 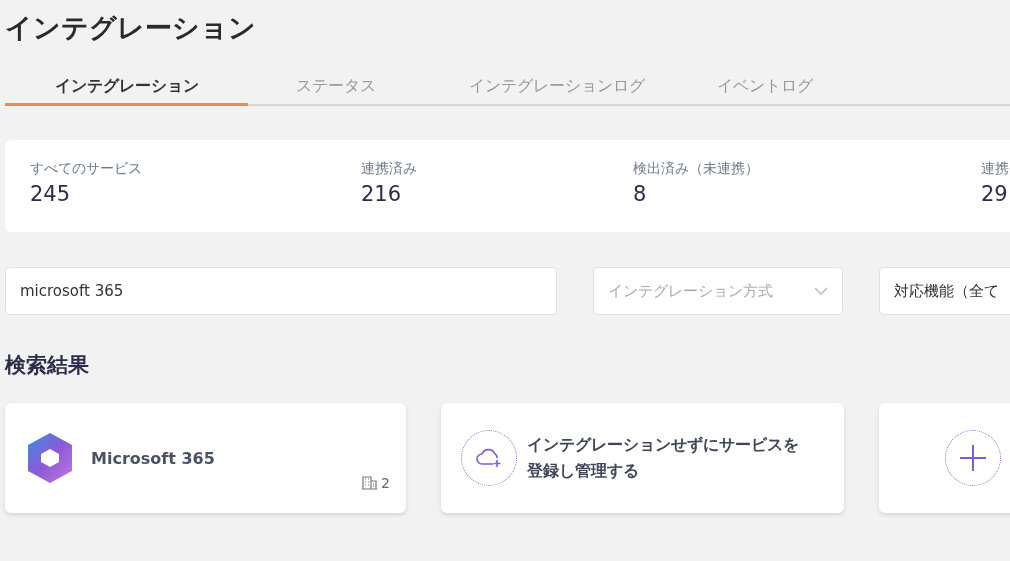 I want to click on stat-label: 検出済み（未連携）, so click(x=696, y=169).